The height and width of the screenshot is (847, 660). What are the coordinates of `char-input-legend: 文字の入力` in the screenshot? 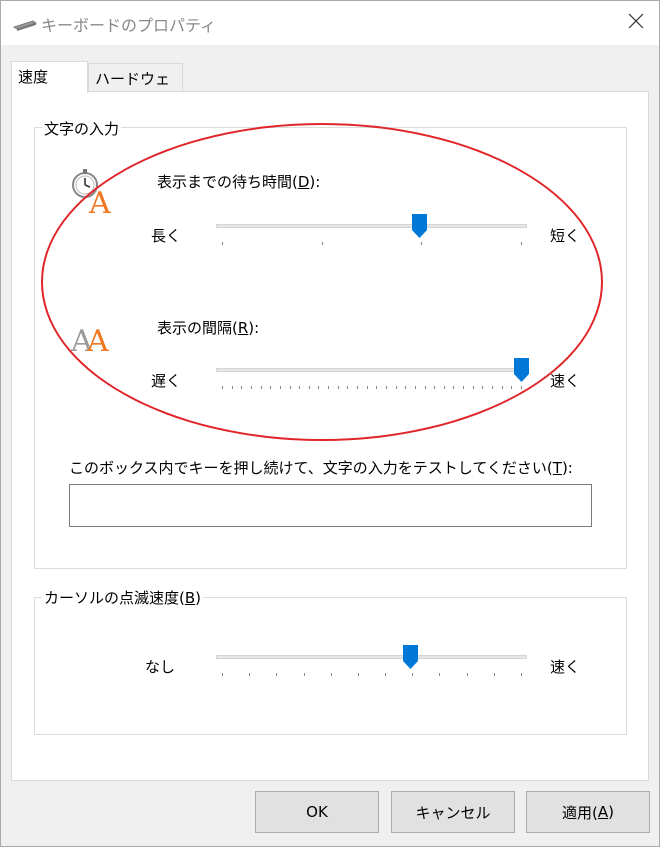 It's located at (82, 128).